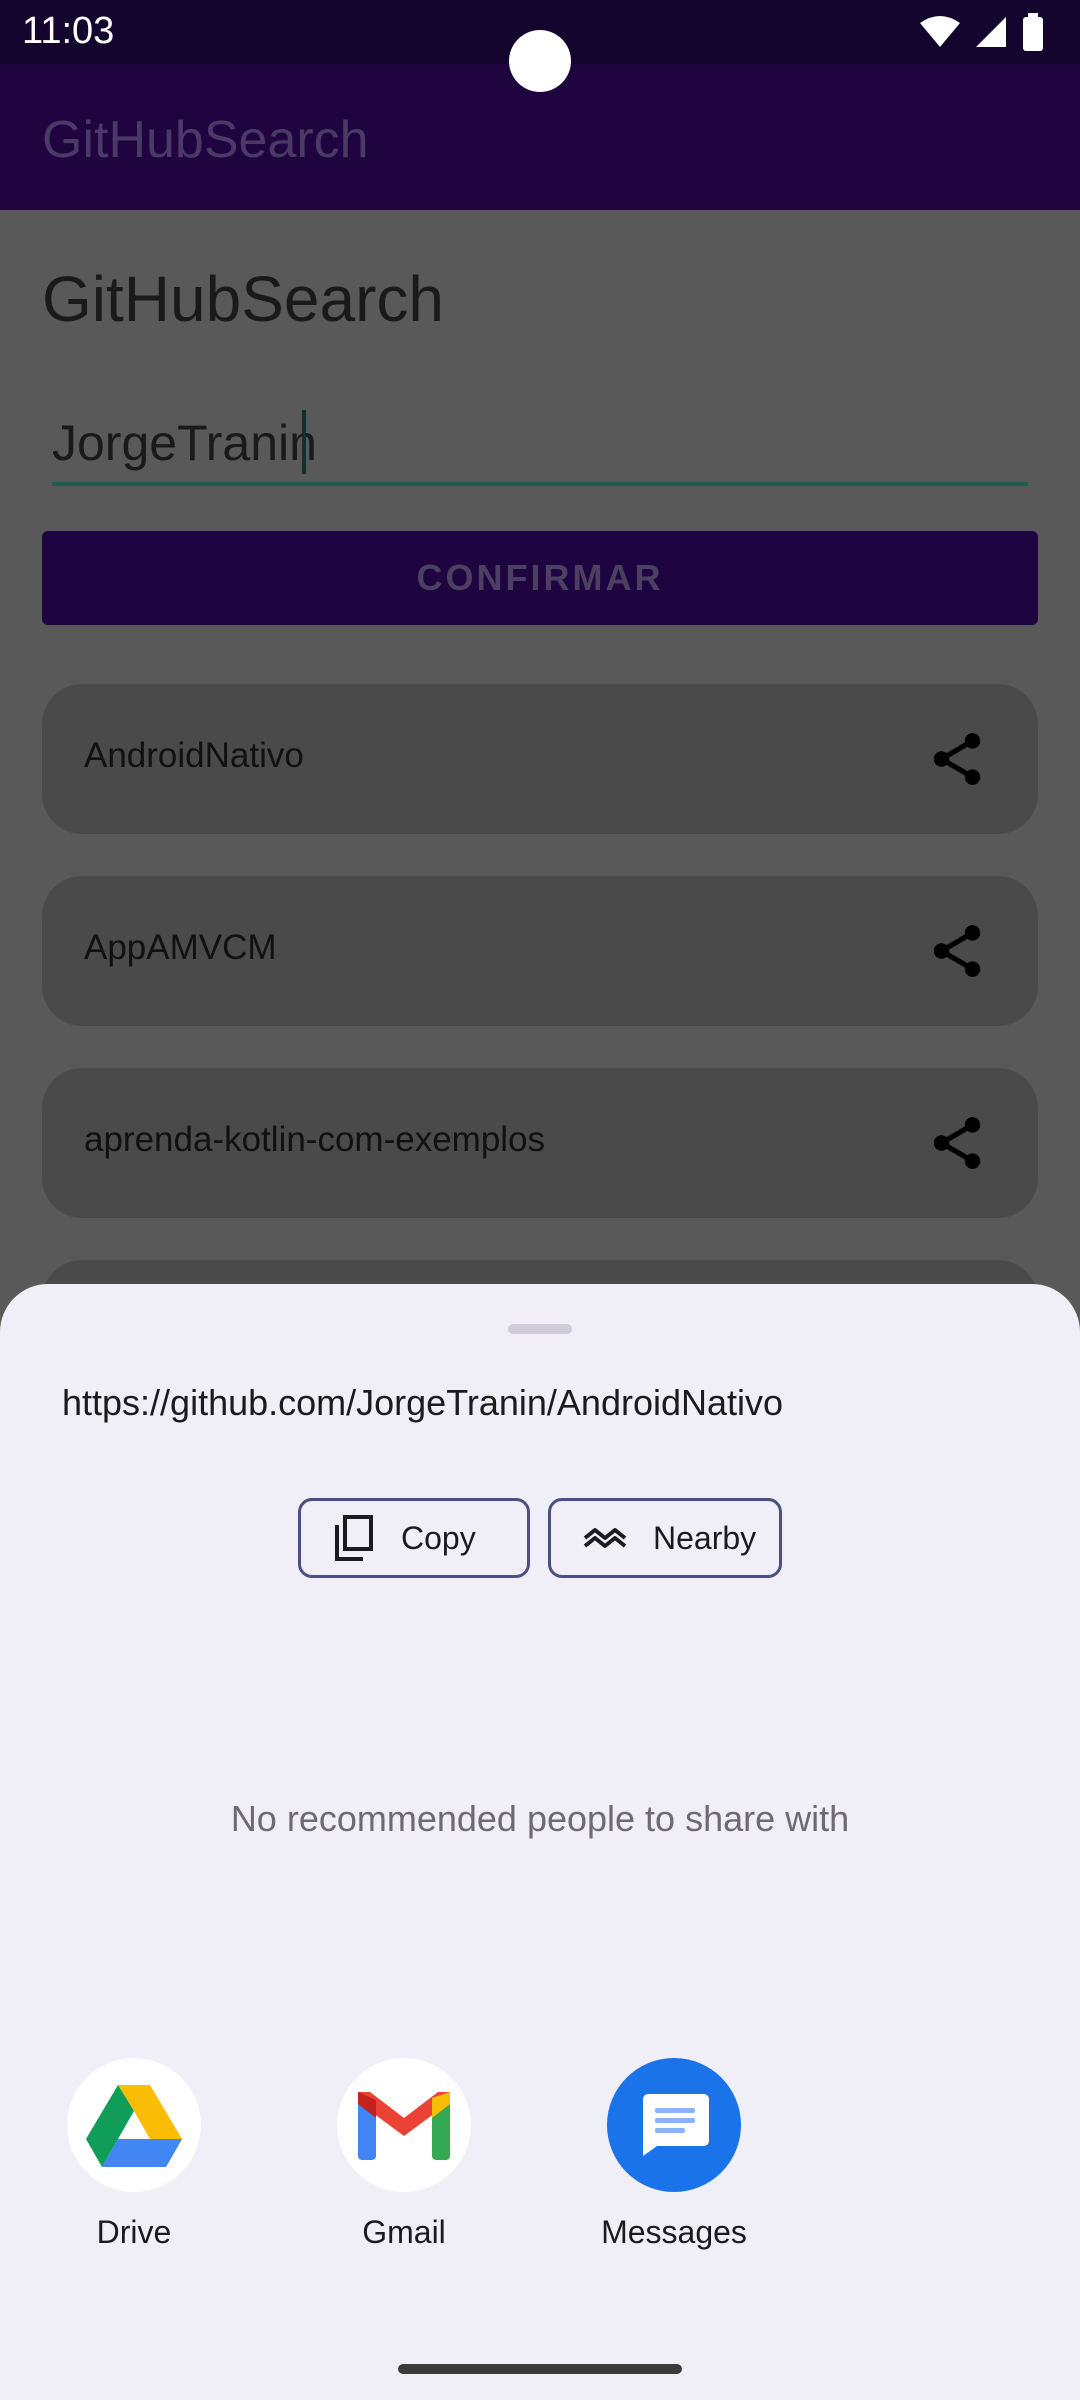 This screenshot has width=1080, height=2400. Describe the element at coordinates (540, 446) in the screenshot. I see `username-input: JorgeTranin` at that location.